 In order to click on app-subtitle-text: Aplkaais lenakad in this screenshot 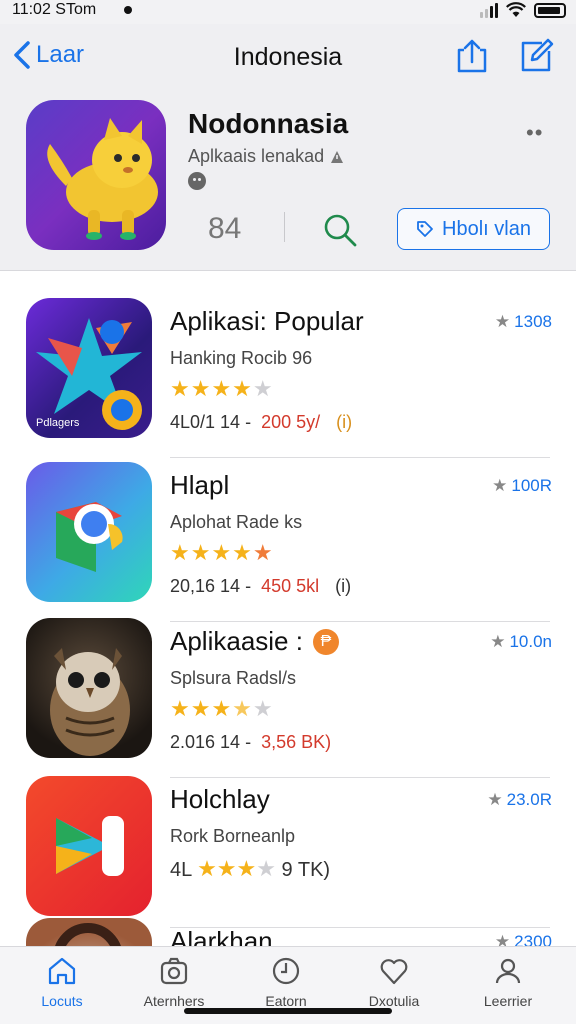, I will do `click(256, 156)`.